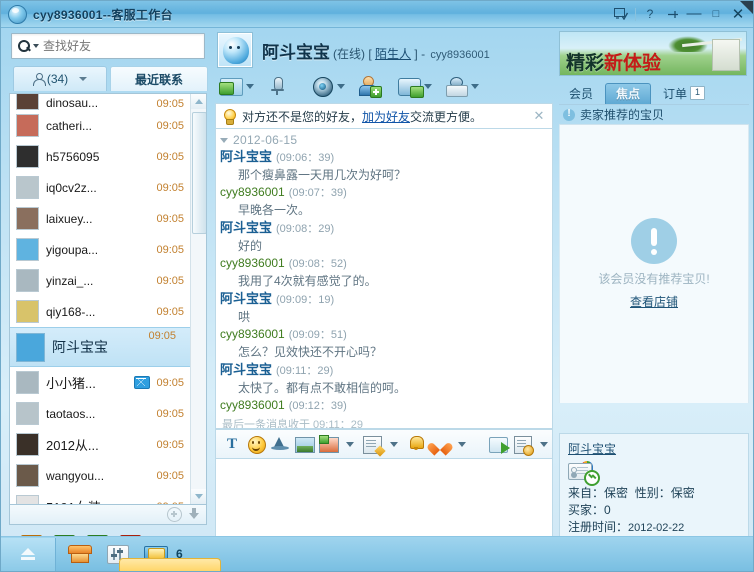 This screenshot has height=572, width=754. I want to click on add-contact-icon, so click(174, 514).